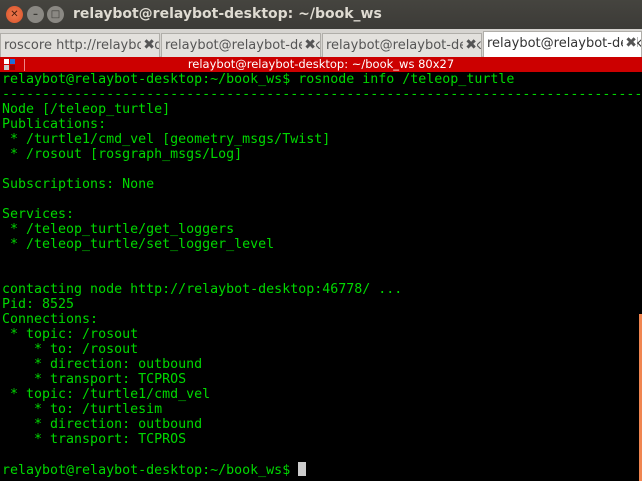 Image resolution: width=642 pixels, height=481 pixels. What do you see at coordinates (14, 14) in the screenshot?
I see `close-window-button: ✕` at bounding box center [14, 14].